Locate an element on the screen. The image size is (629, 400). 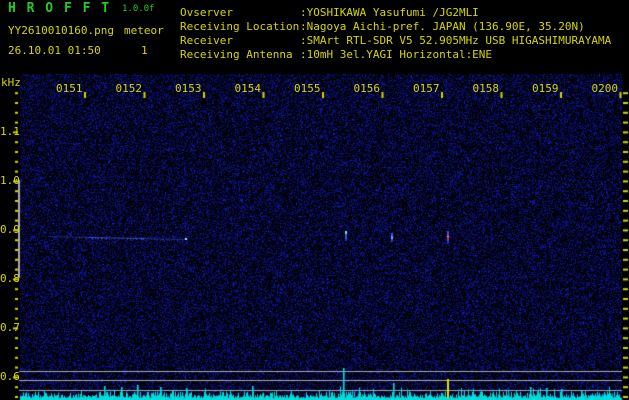
freq-tick-label-0.6: 0.6 is located at coordinates (10, 376).